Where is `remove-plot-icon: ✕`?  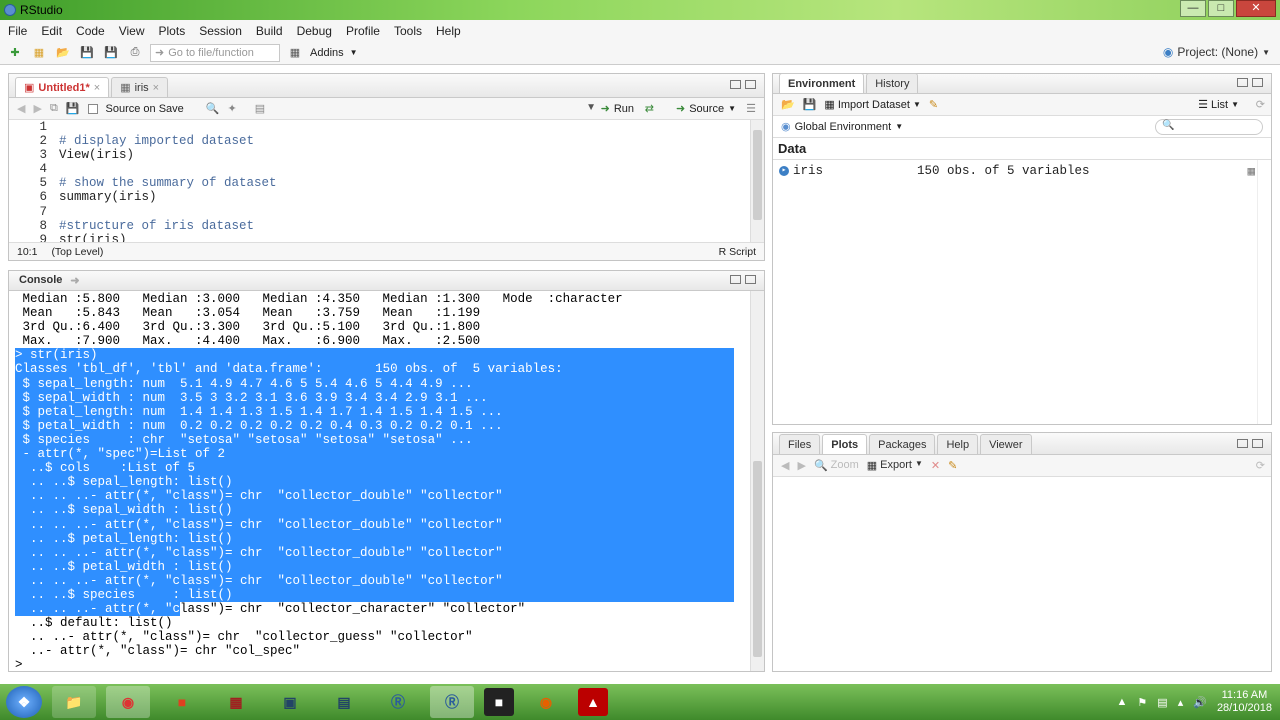
remove-plot-icon: ✕ is located at coordinates (935, 465).